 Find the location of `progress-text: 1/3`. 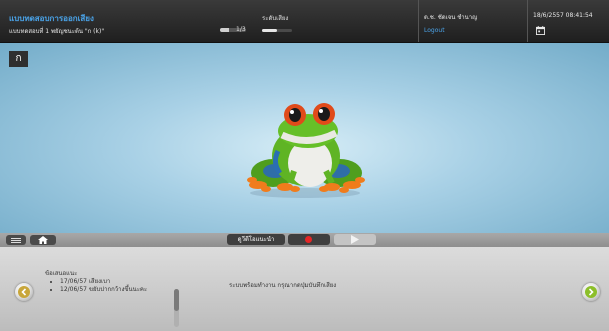

progress-text: 1/3 is located at coordinates (241, 29).